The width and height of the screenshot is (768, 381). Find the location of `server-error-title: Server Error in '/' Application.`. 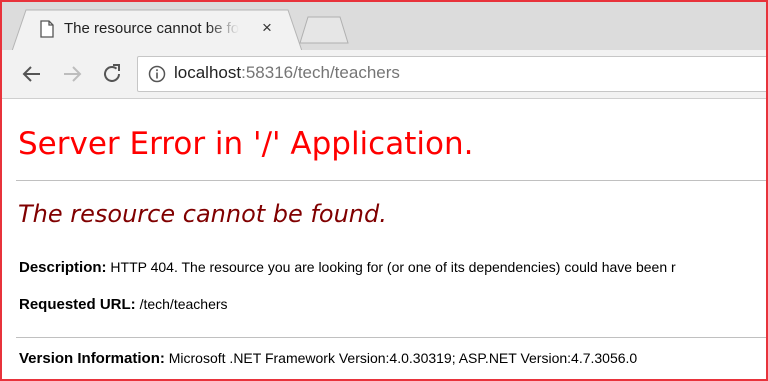

server-error-title: Server Error in '/' Application. is located at coordinates (246, 144).